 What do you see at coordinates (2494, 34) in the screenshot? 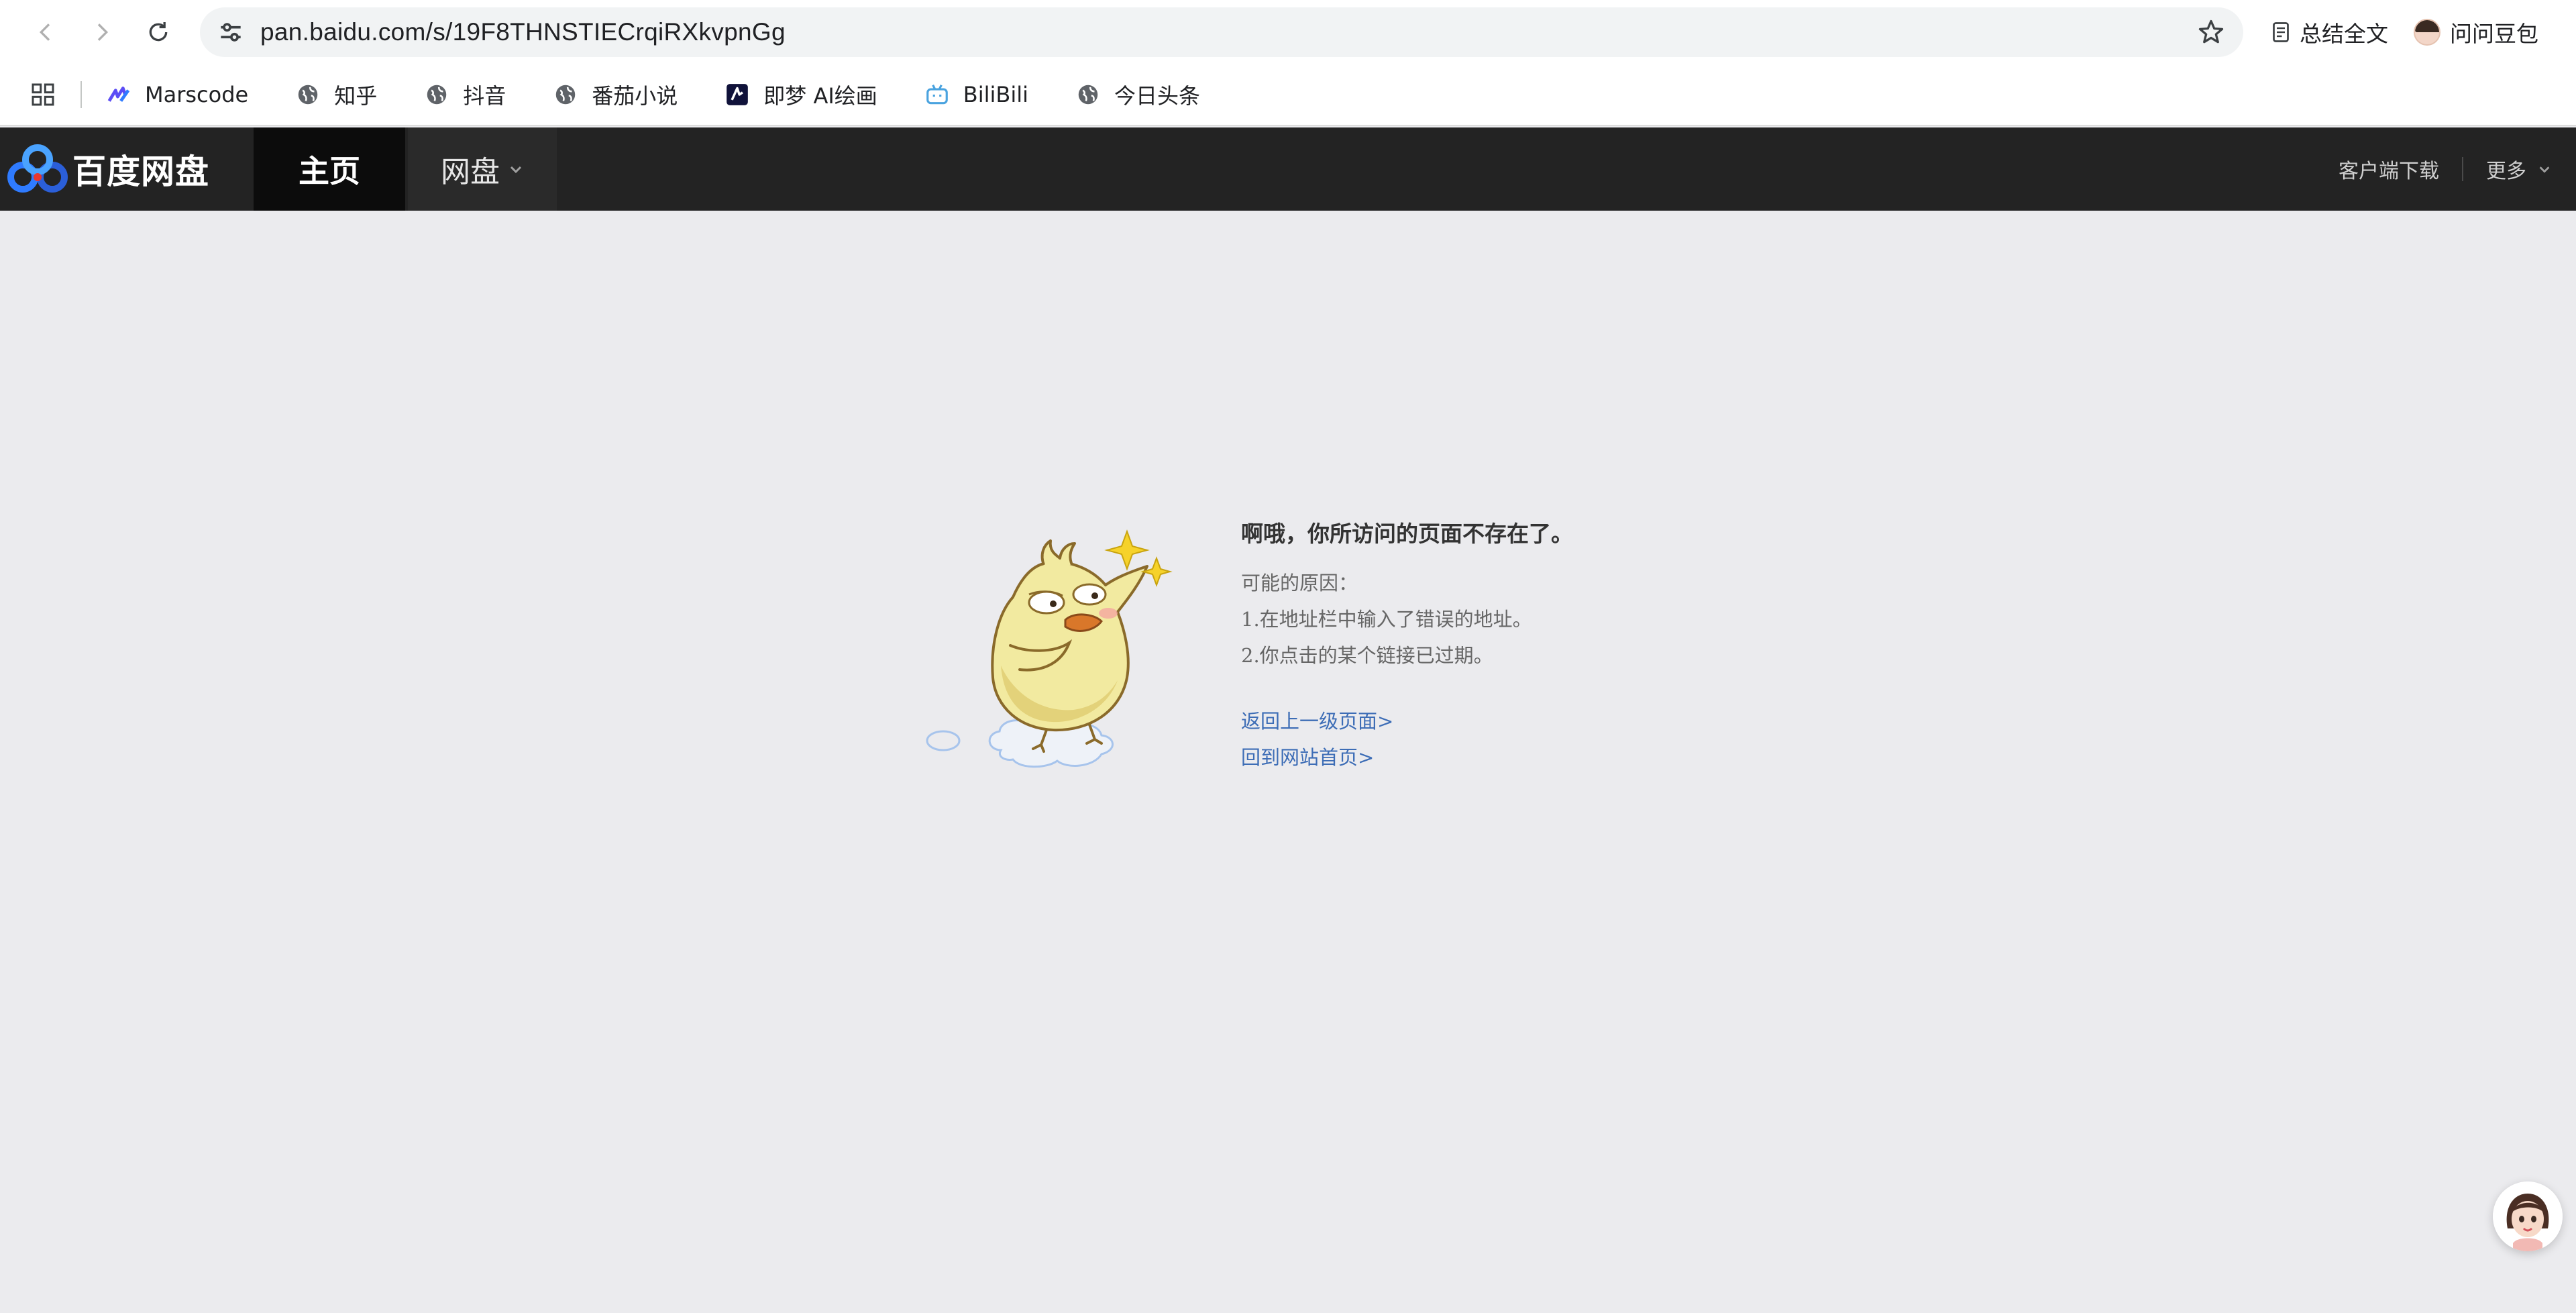
I see `ask-doubao-label: 问问豆包` at bounding box center [2494, 34].